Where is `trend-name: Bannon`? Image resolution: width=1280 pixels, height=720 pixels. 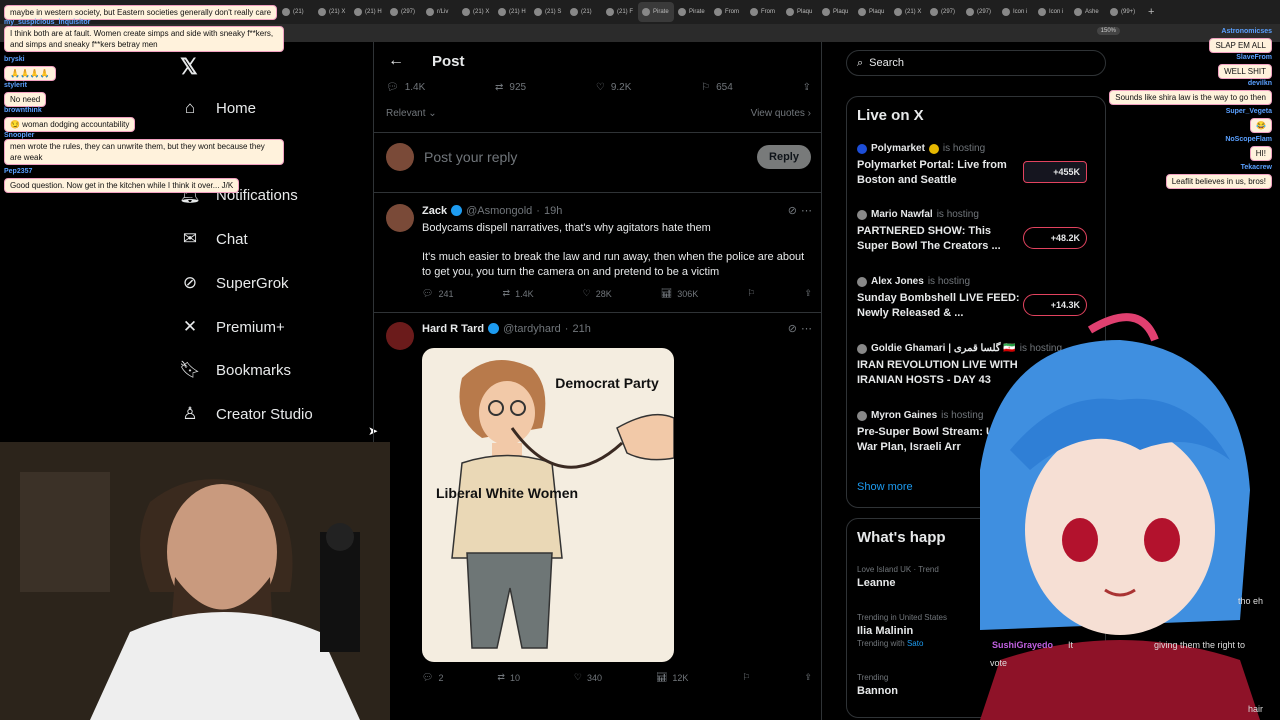 trend-name: Bannon is located at coordinates (877, 691).